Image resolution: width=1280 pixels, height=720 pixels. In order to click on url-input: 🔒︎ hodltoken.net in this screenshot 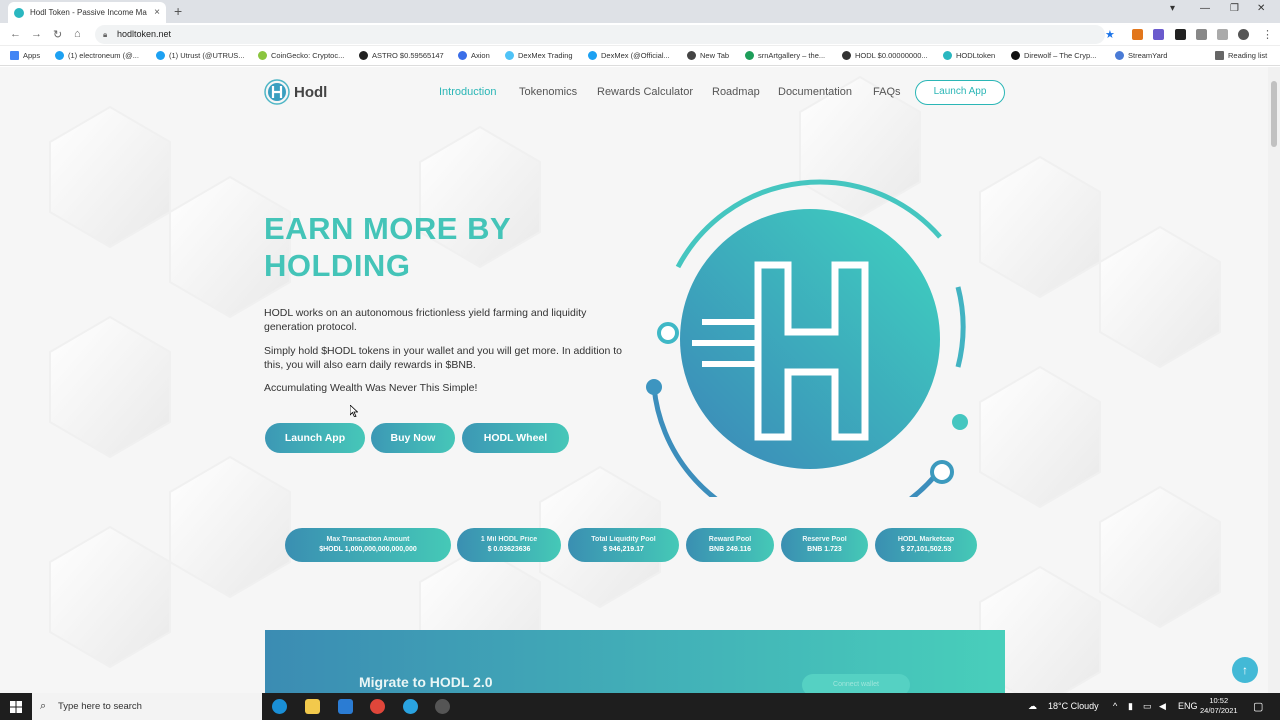, I will do `click(600, 34)`.